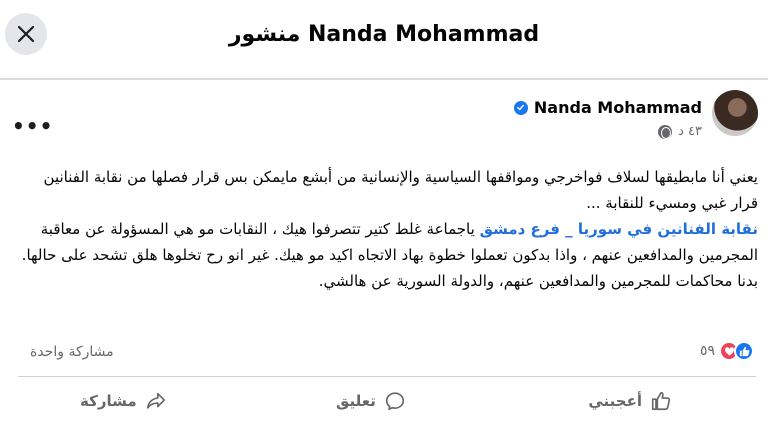  Describe the element at coordinates (384, 34) in the screenshot. I see `dialog-title: Nanda Mohammad منشور` at that location.